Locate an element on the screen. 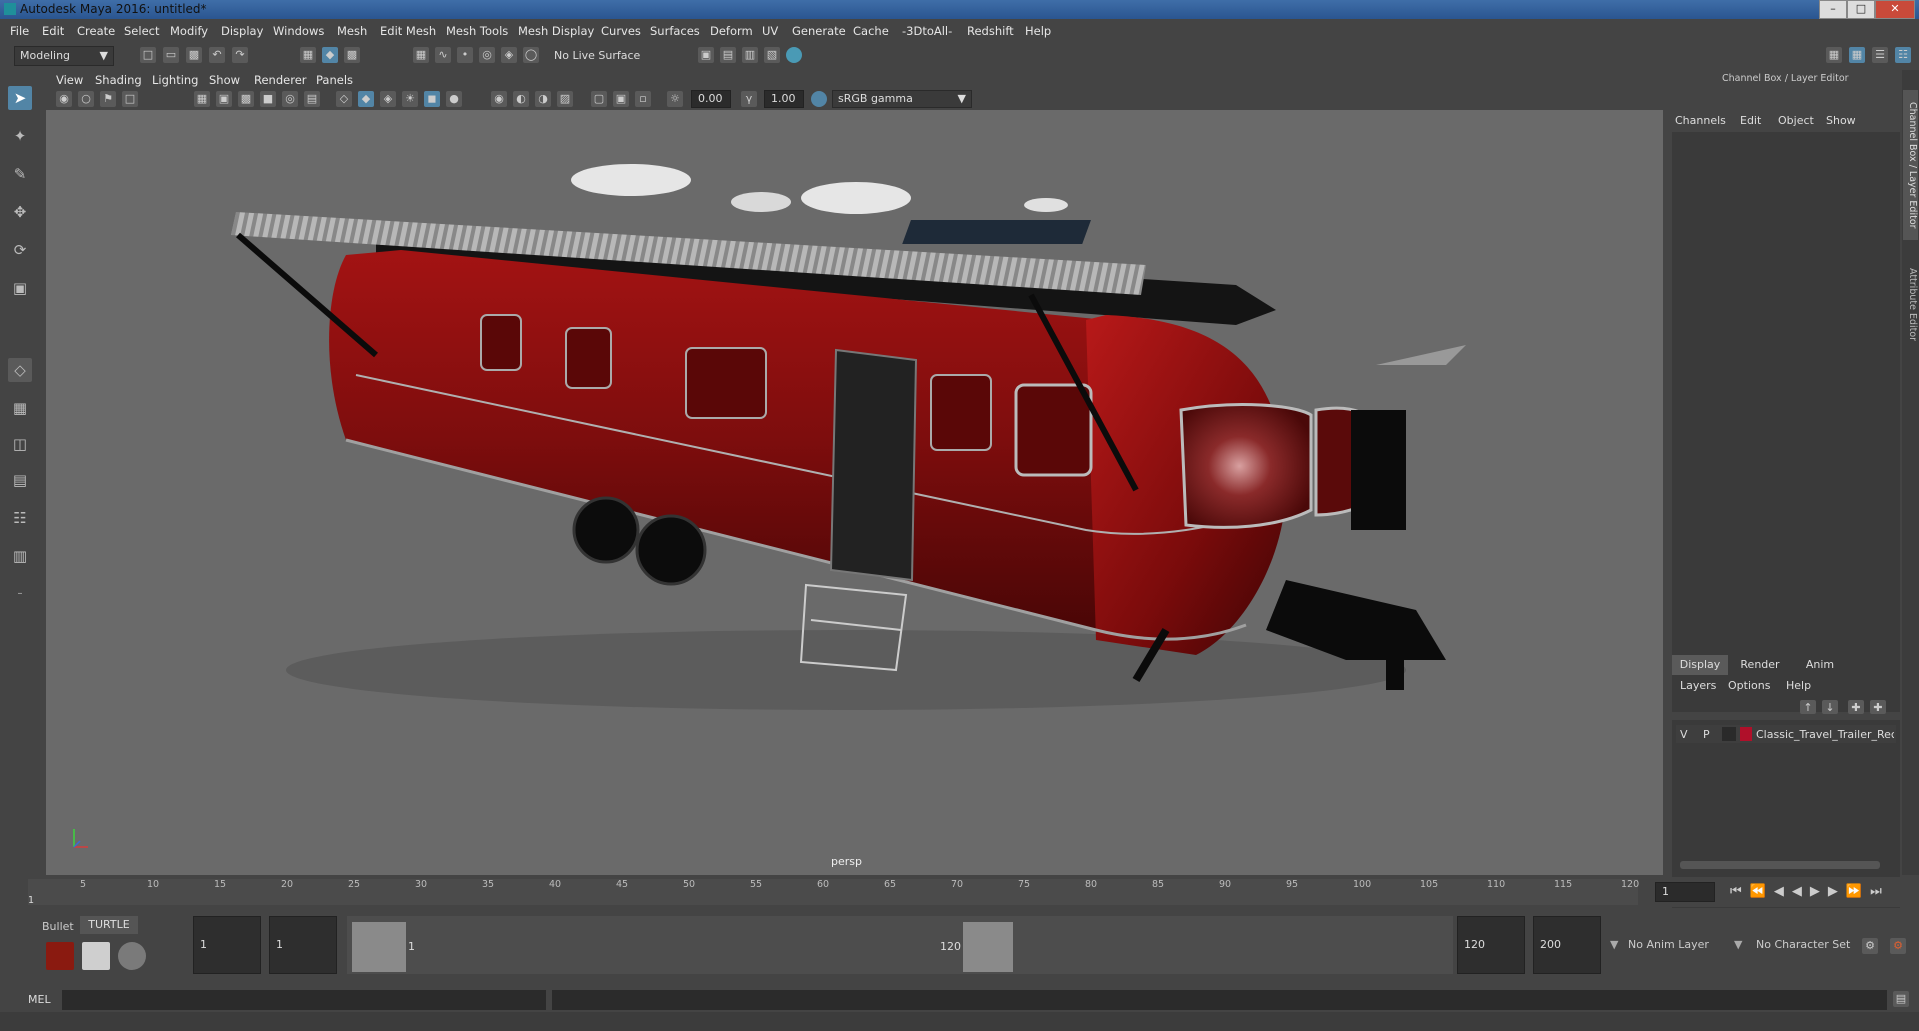  turtle-shader-icon is located at coordinates (132, 956).